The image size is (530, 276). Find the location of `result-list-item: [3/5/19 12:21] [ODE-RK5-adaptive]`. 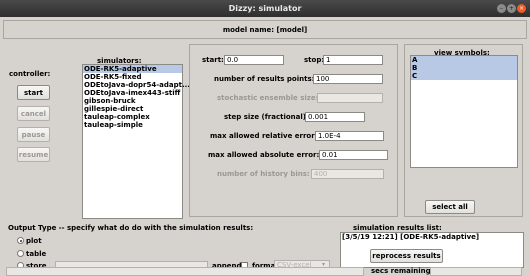

result-list-item: [3/5/19 12:21] [ODE-RK5-adaptive] is located at coordinates (432, 237).